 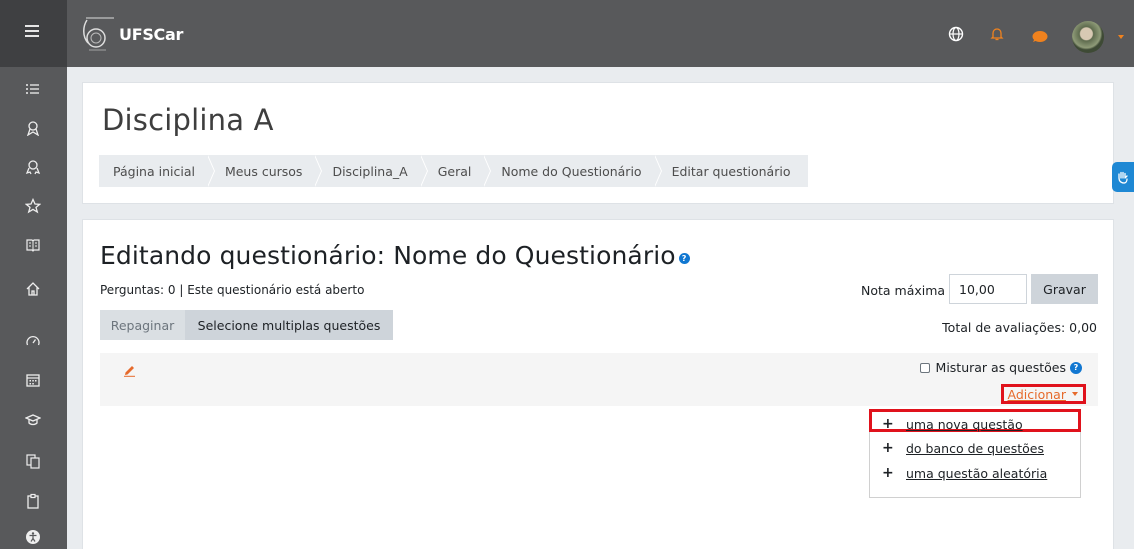 I want to click on menu-item-new-question: + uma nova questão, so click(x=952, y=424).